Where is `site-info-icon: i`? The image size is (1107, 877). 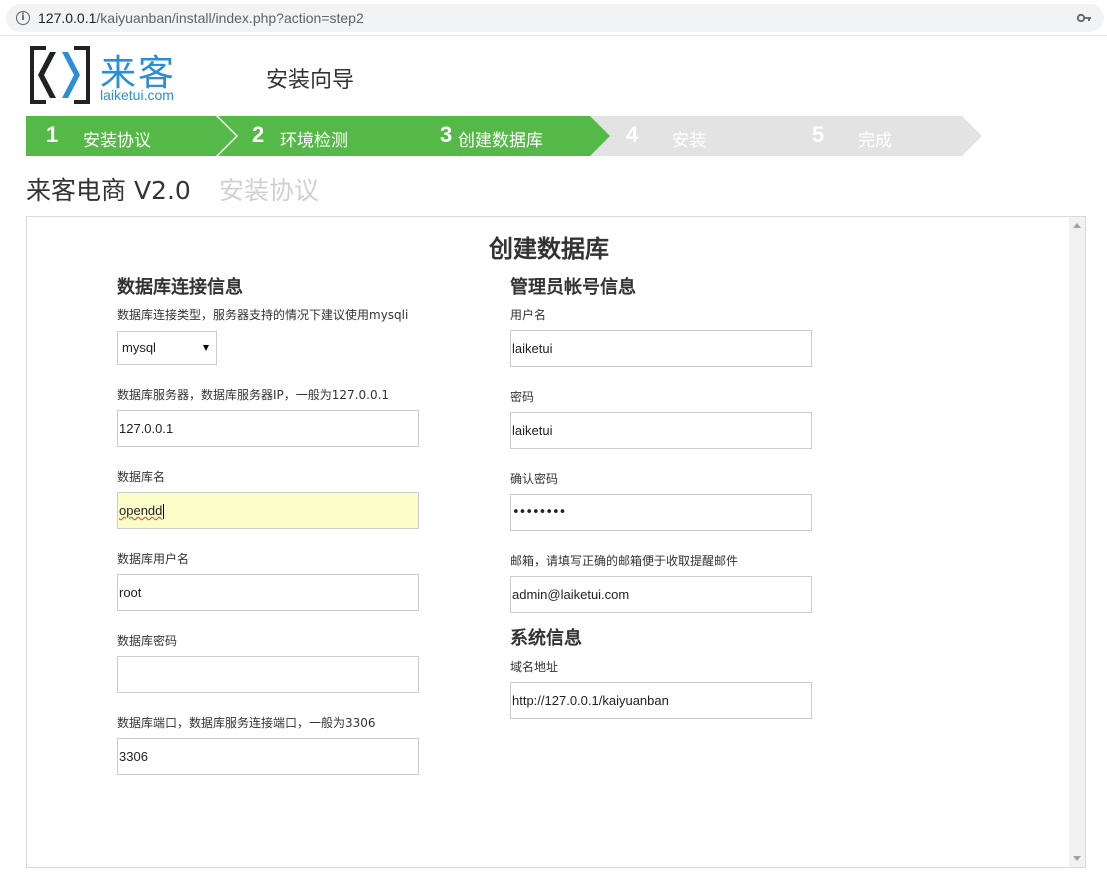 site-info-icon: i is located at coordinates (23, 18).